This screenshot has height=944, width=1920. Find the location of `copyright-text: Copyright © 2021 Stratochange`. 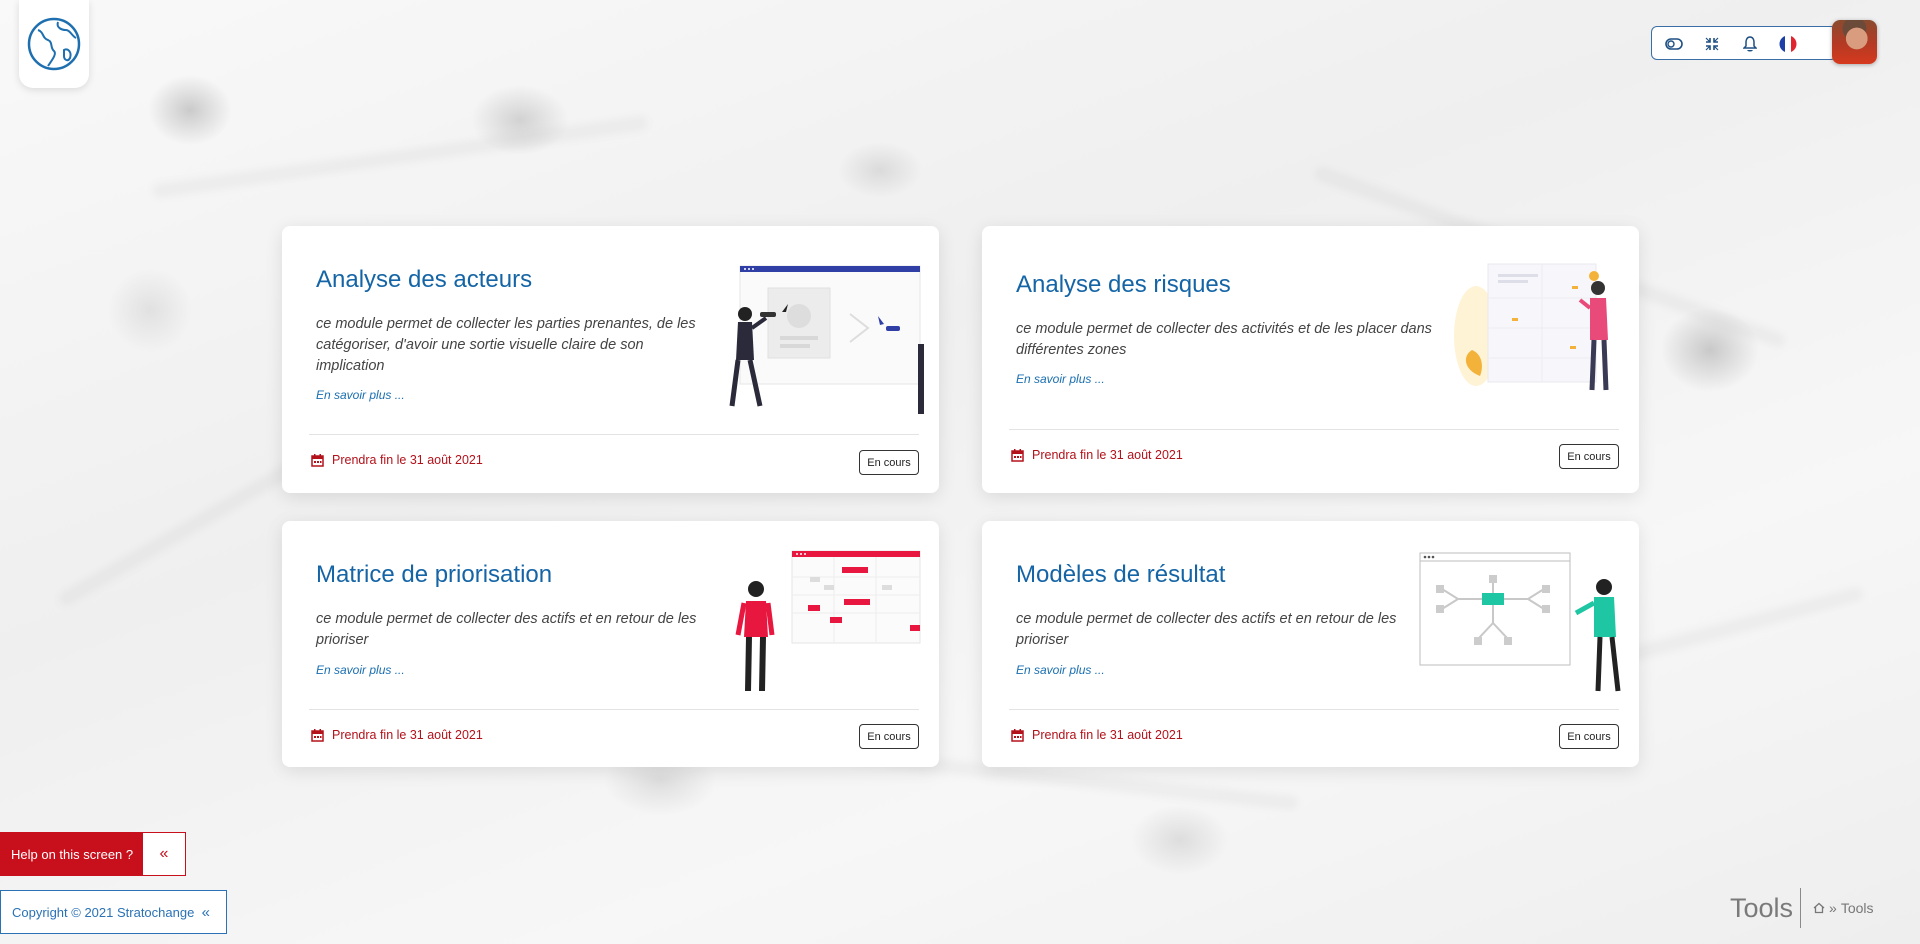

copyright-text: Copyright © 2021 Stratochange is located at coordinates (103, 912).